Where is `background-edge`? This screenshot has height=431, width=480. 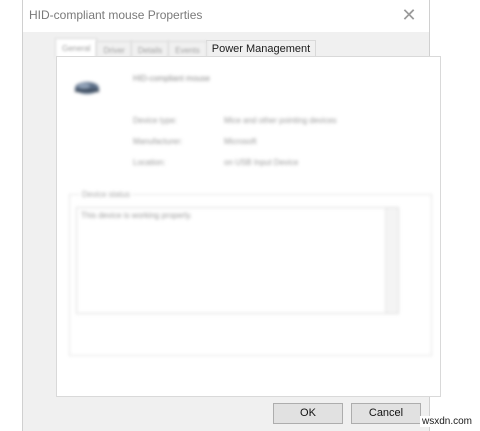 background-edge is located at coordinates (11, 215).